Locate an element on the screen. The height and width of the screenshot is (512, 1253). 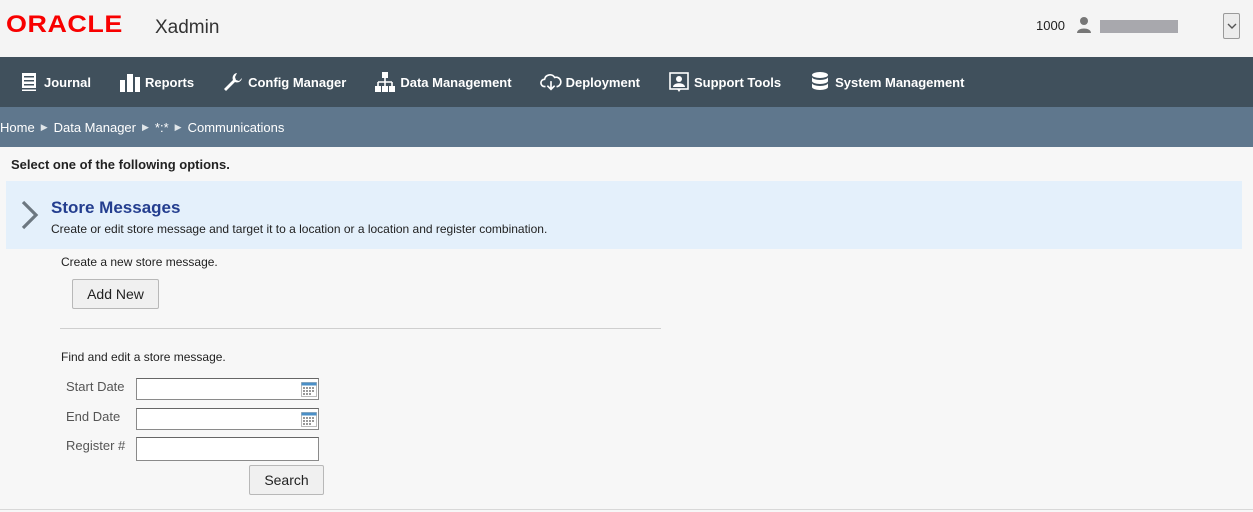
find-label: Find and edit a store message. is located at coordinates (143, 357).